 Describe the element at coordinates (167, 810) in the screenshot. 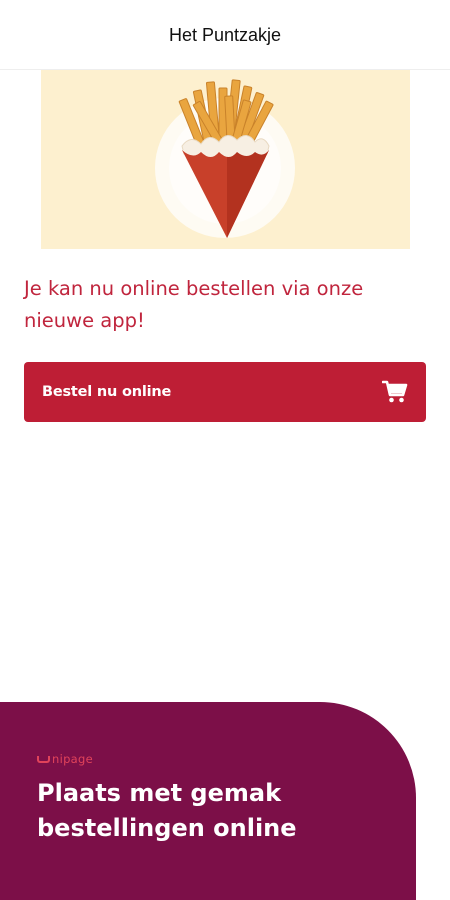

I see `promo-title: Plaats met gemak bestellingen online` at that location.